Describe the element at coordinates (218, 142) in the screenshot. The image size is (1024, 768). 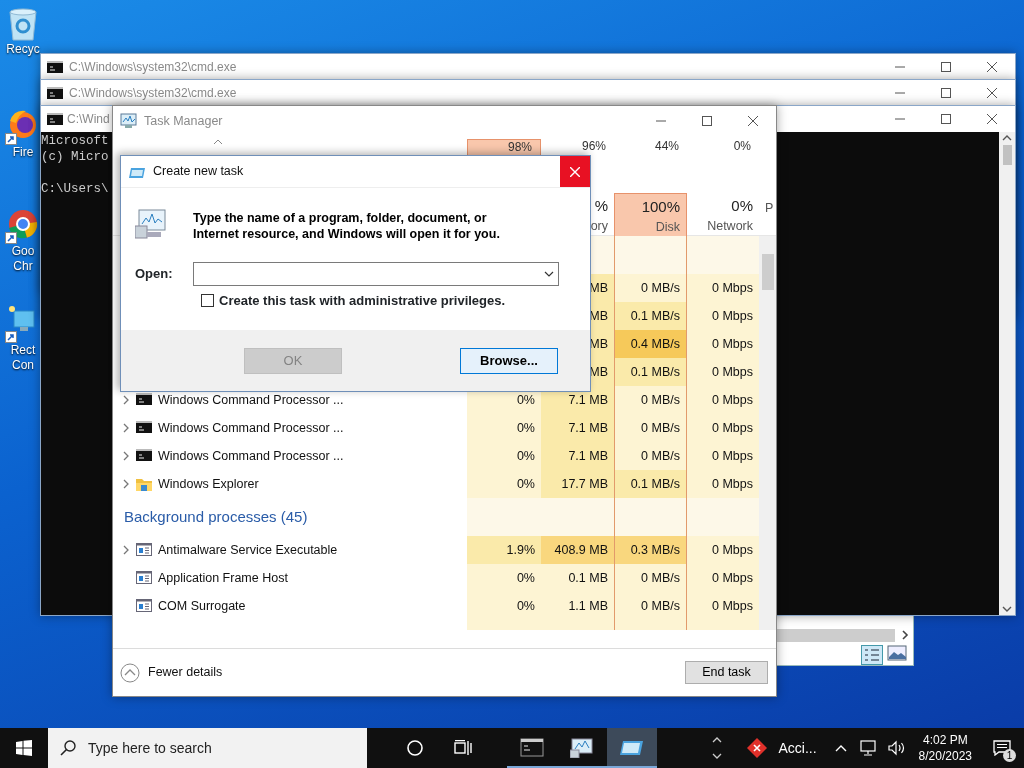
I see `sort-caret-icon` at that location.